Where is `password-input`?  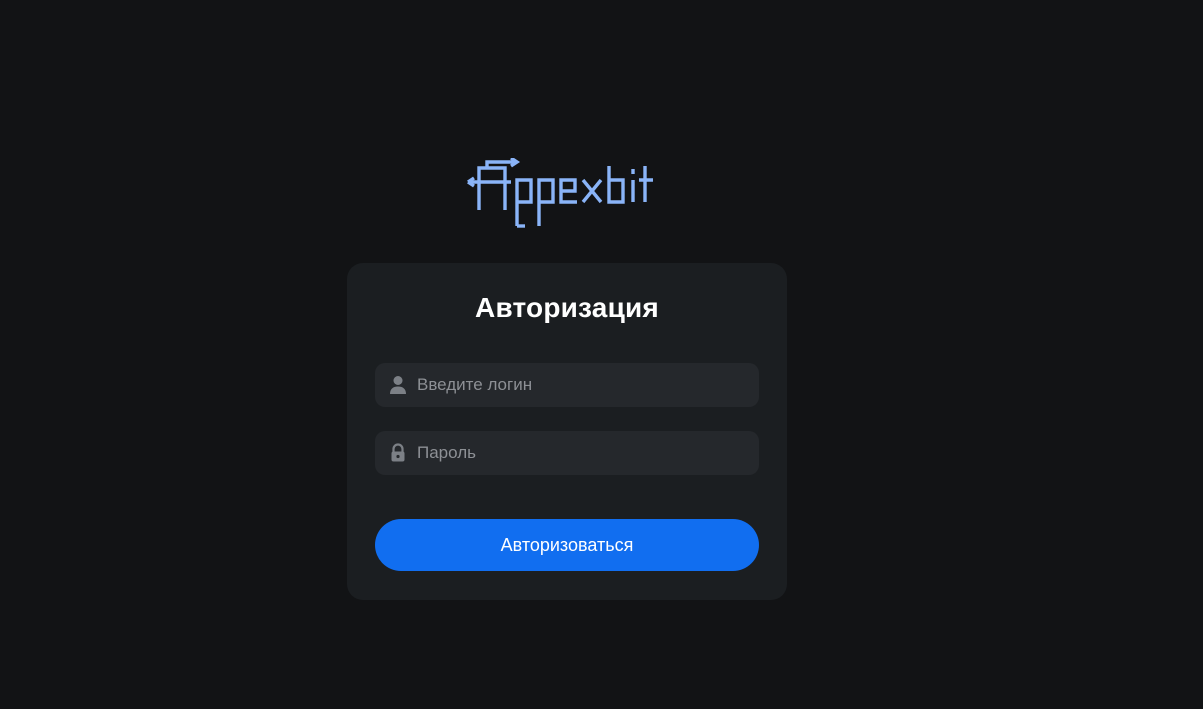 password-input is located at coordinates (582, 453).